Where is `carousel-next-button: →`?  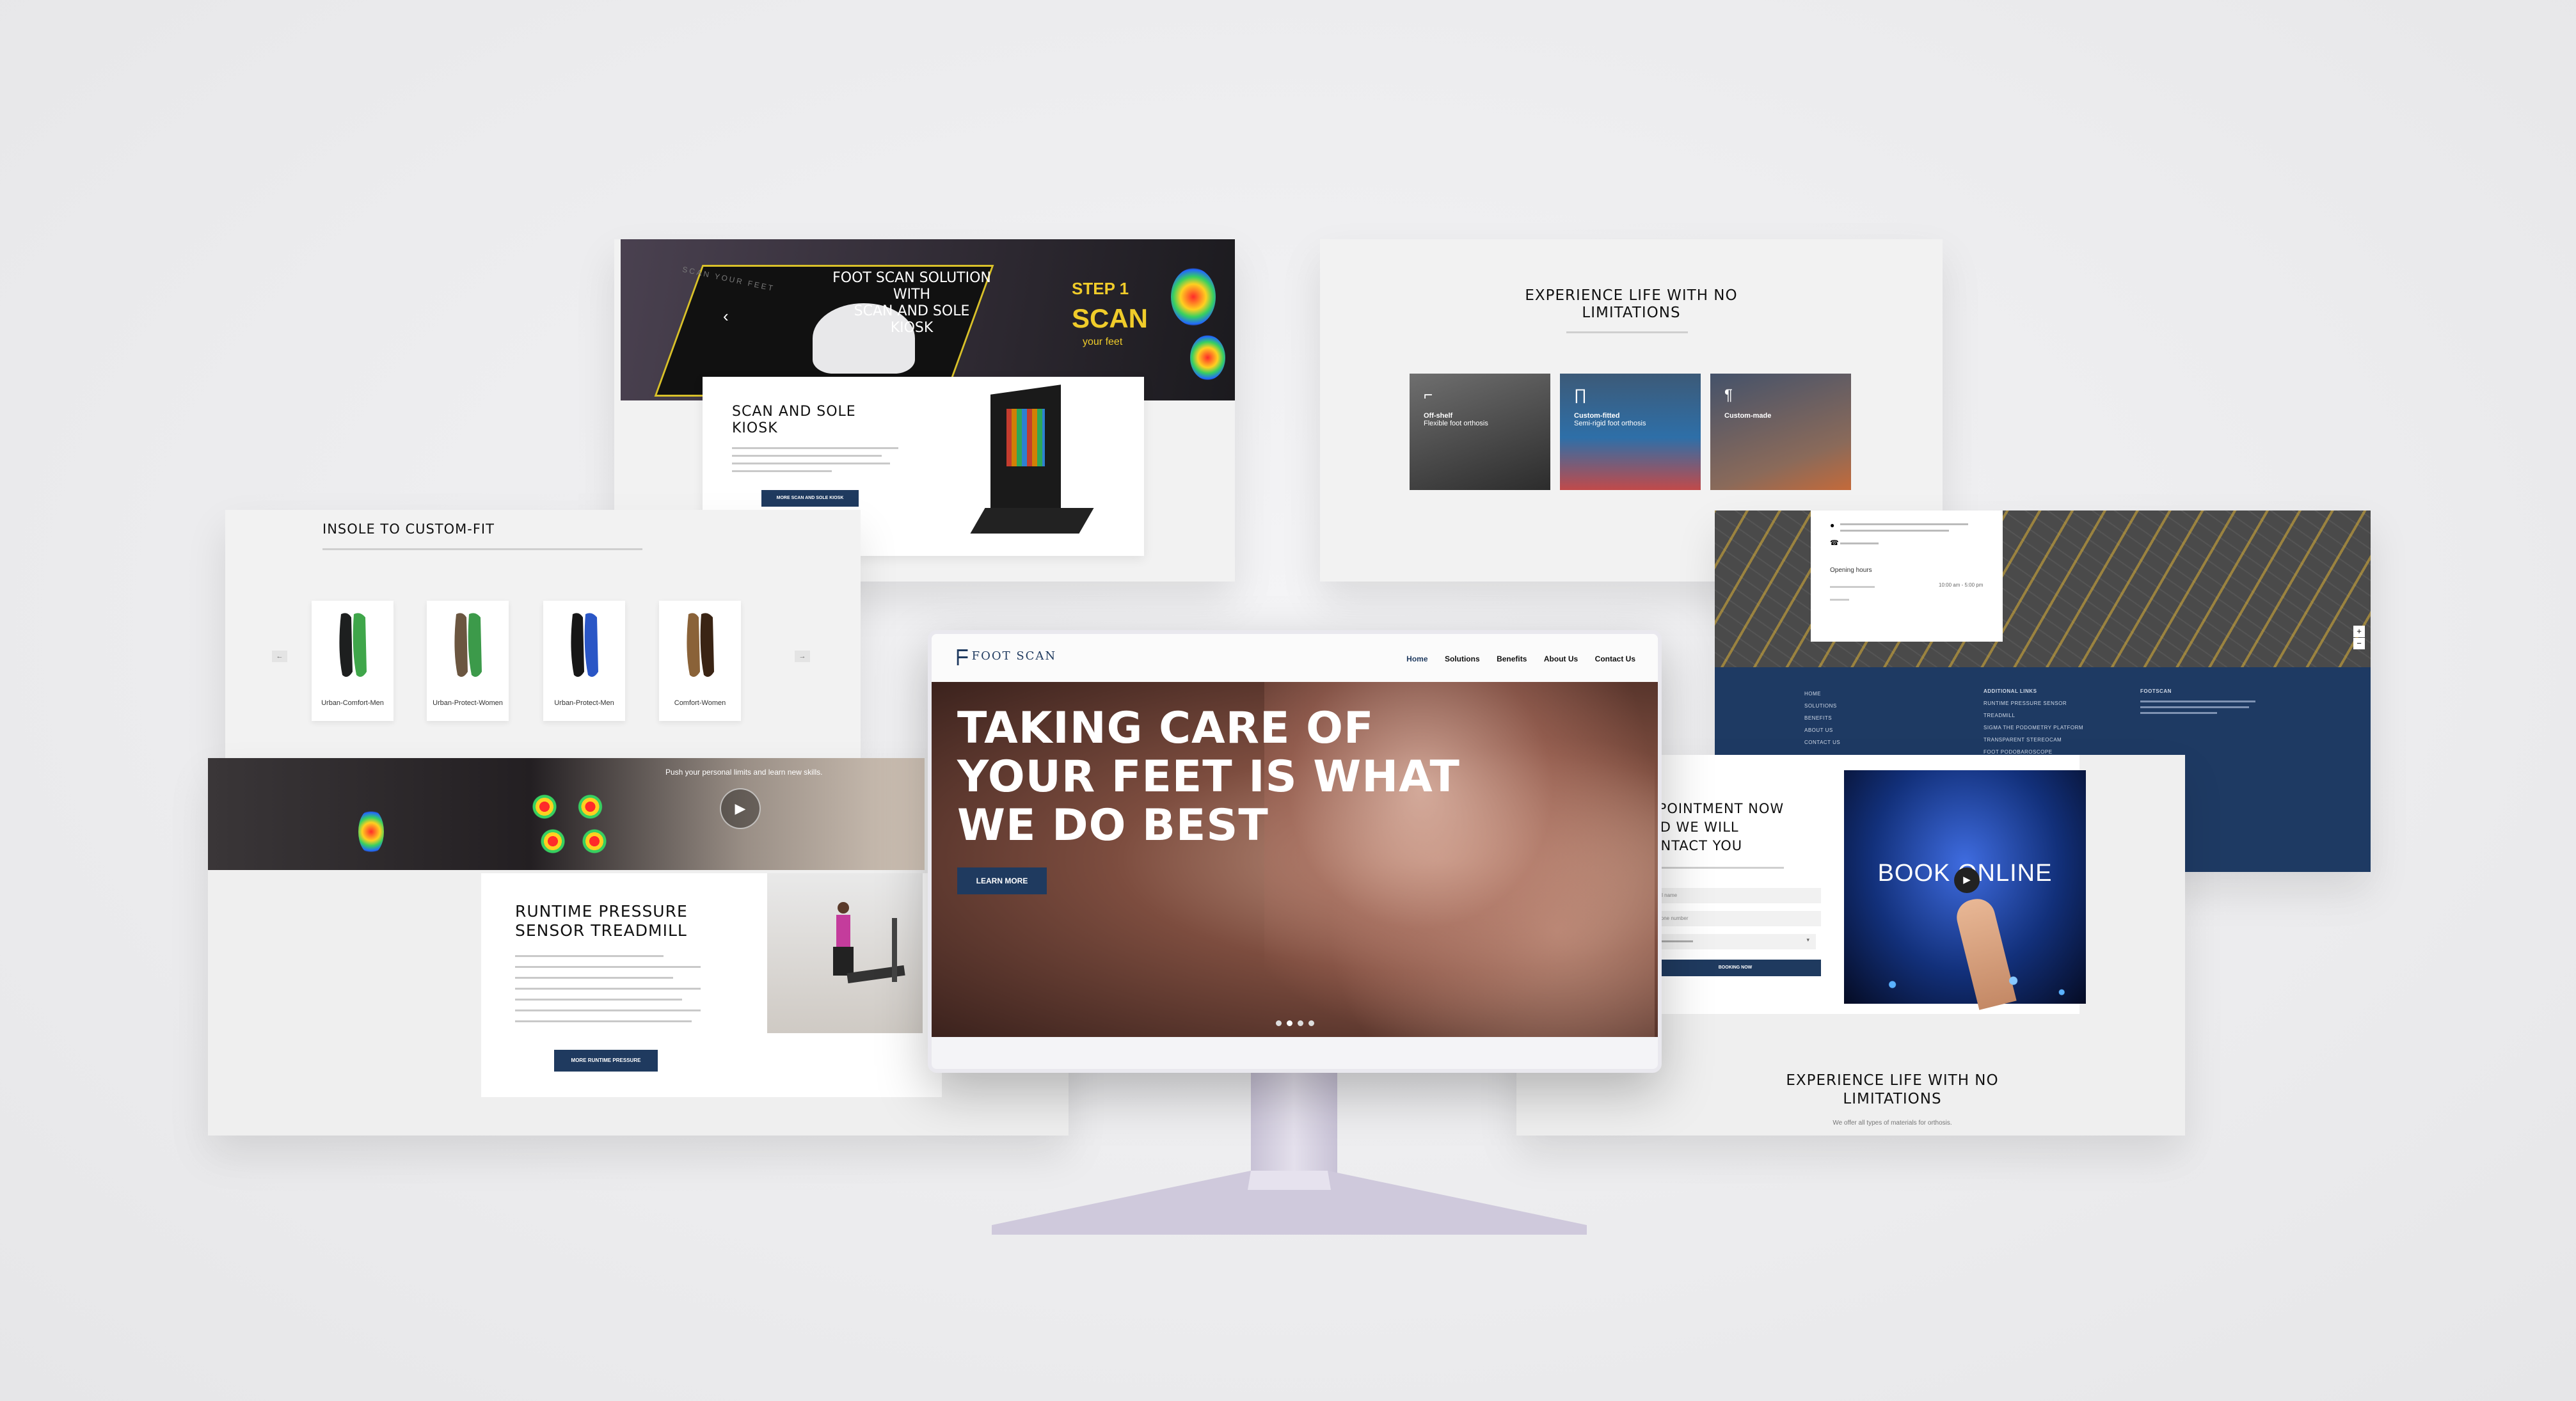 carousel-next-button: → is located at coordinates (803, 656).